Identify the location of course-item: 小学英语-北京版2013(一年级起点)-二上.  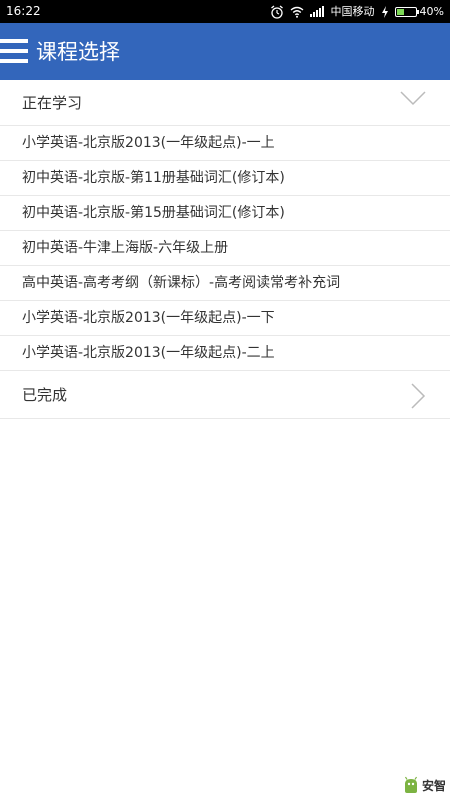
(225, 353).